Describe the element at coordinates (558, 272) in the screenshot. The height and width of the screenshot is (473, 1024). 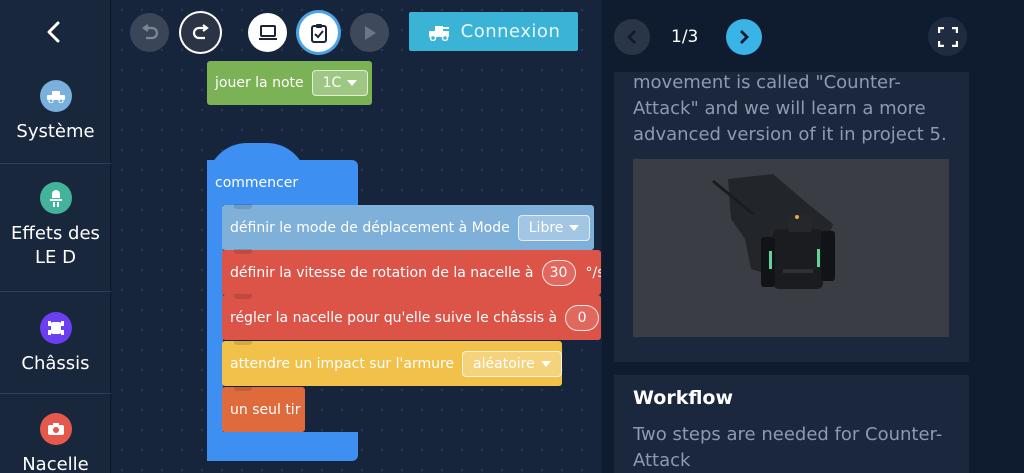
I see `speed-input: 30` at that location.